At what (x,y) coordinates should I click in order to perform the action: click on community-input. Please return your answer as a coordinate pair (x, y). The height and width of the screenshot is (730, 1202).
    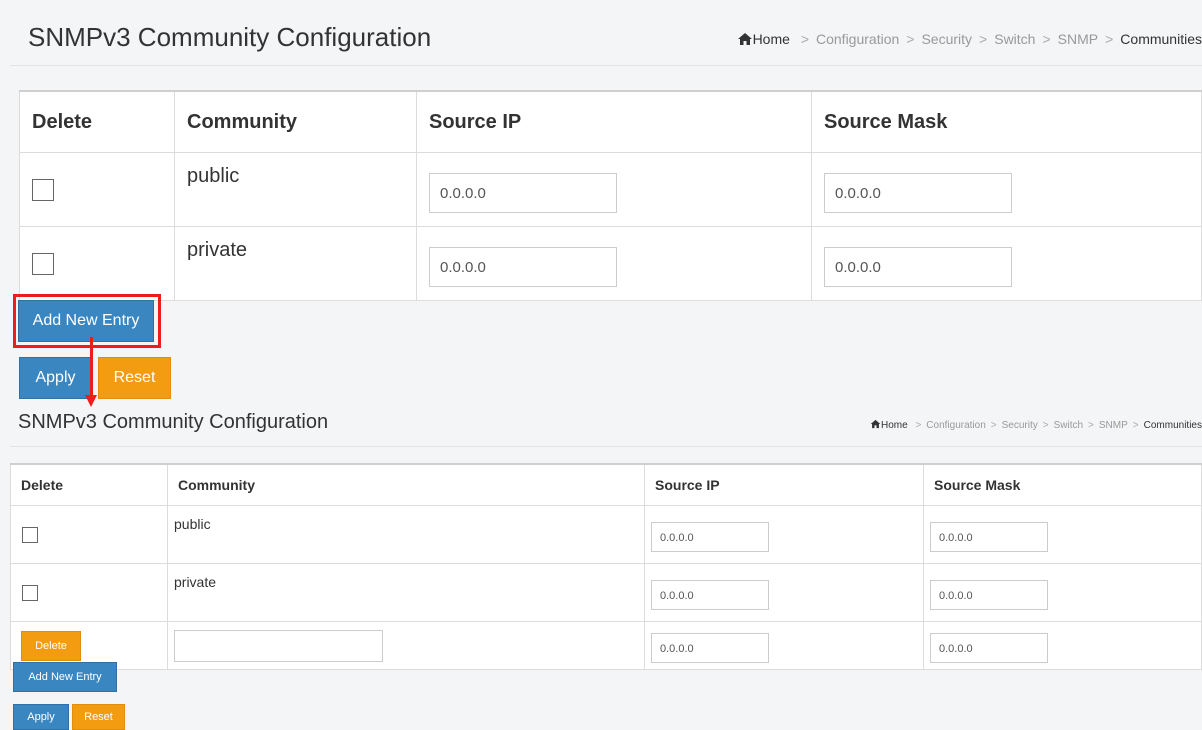
    Looking at the image, I should click on (278, 645).